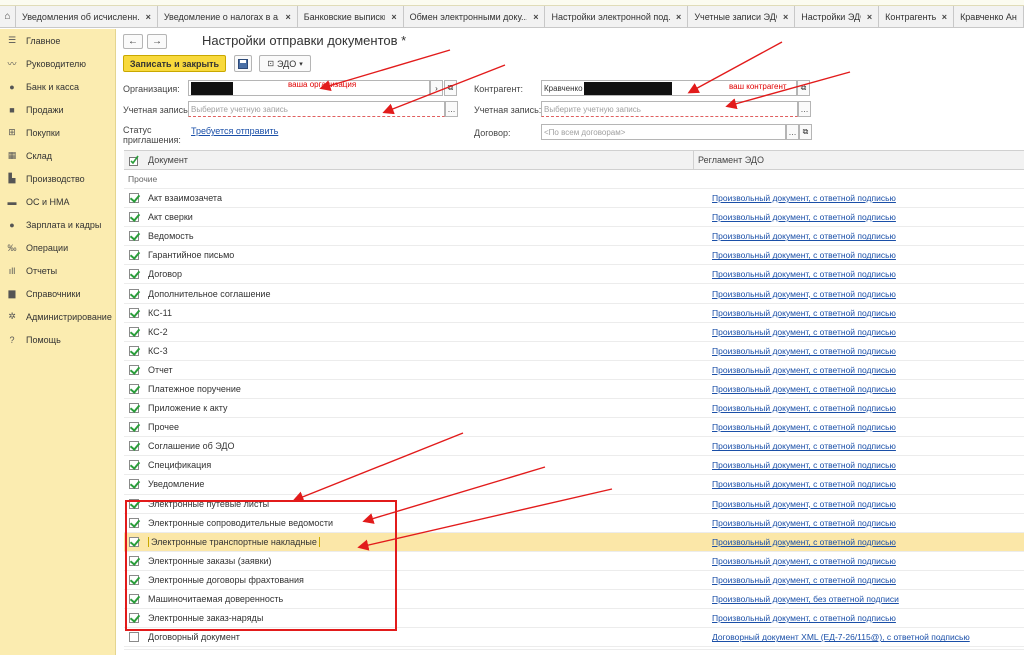 This screenshot has width=1024, height=655. What do you see at coordinates (450, 88) in the screenshot?
I see `org-open-button: ⧉` at bounding box center [450, 88].